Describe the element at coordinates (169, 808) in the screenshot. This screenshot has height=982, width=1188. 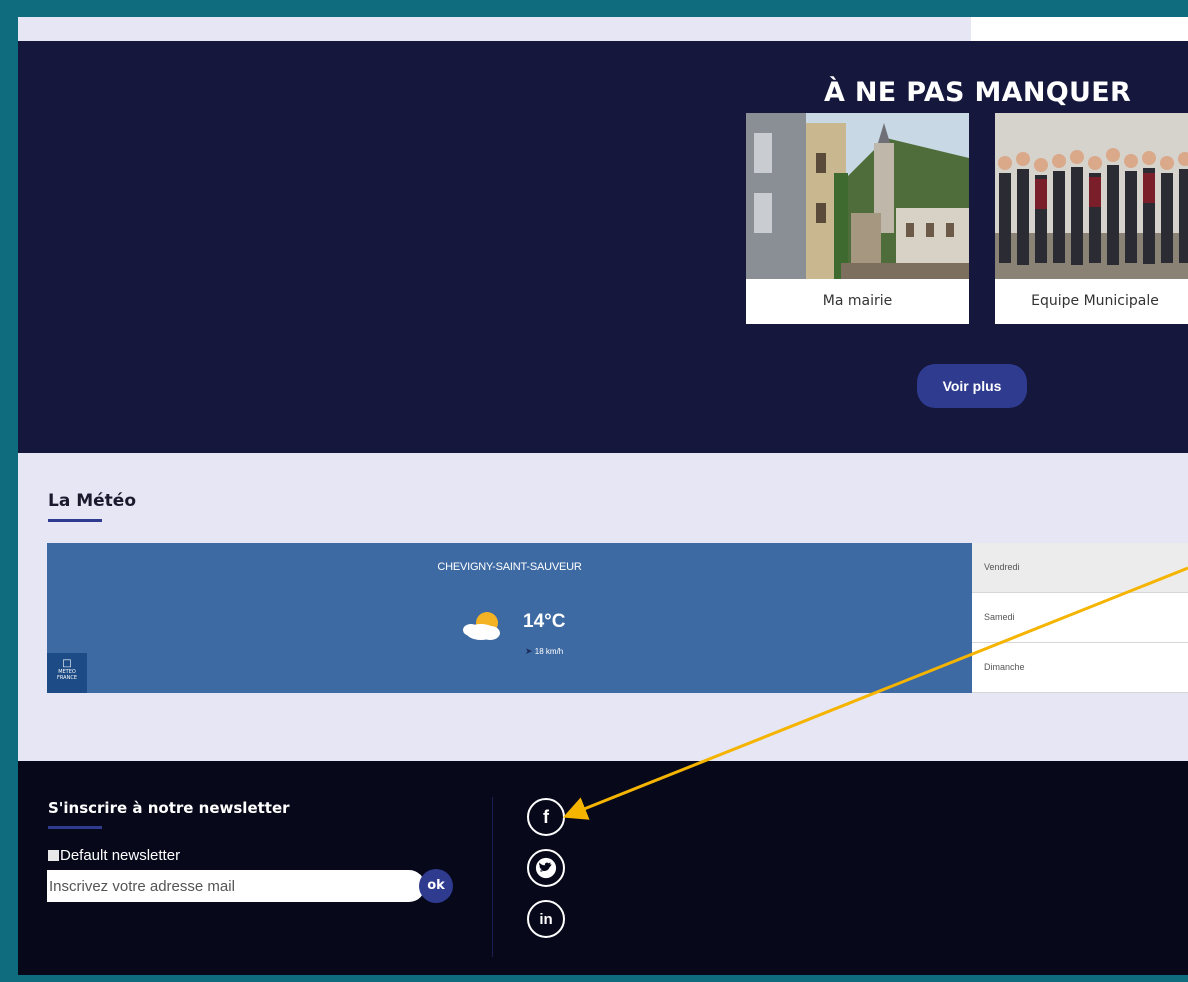
I see `newsletter-title: S'inscrire à notre newsletter` at that location.